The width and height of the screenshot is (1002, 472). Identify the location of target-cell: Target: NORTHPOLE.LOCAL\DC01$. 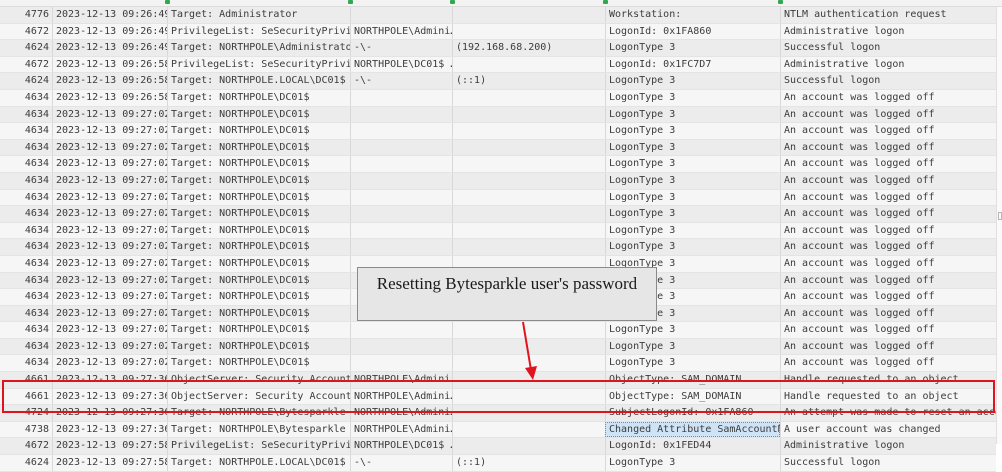
(258, 81).